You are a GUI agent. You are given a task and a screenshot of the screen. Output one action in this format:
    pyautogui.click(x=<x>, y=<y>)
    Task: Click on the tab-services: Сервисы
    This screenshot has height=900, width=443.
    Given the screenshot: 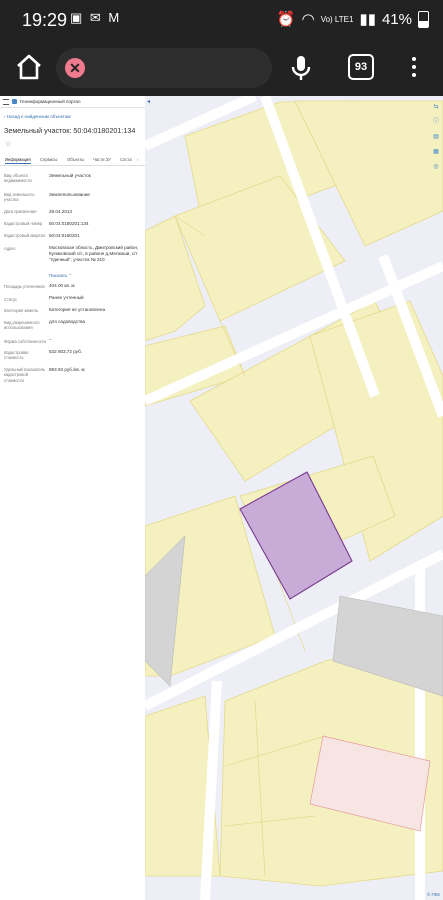 What is the action you would take?
    pyautogui.click(x=48, y=159)
    